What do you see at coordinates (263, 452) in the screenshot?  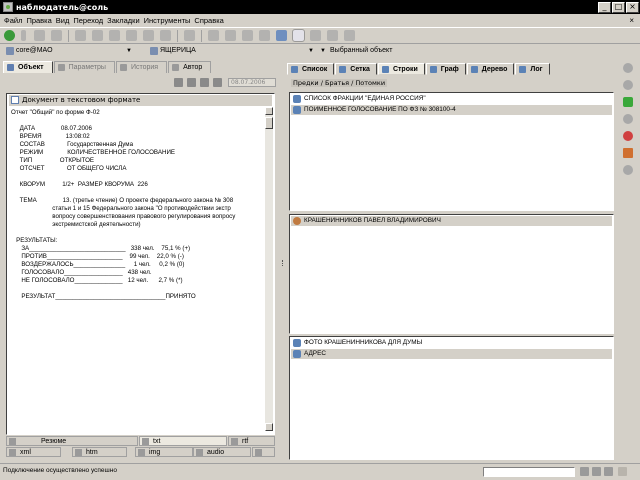 I see `tab-extra` at bounding box center [263, 452].